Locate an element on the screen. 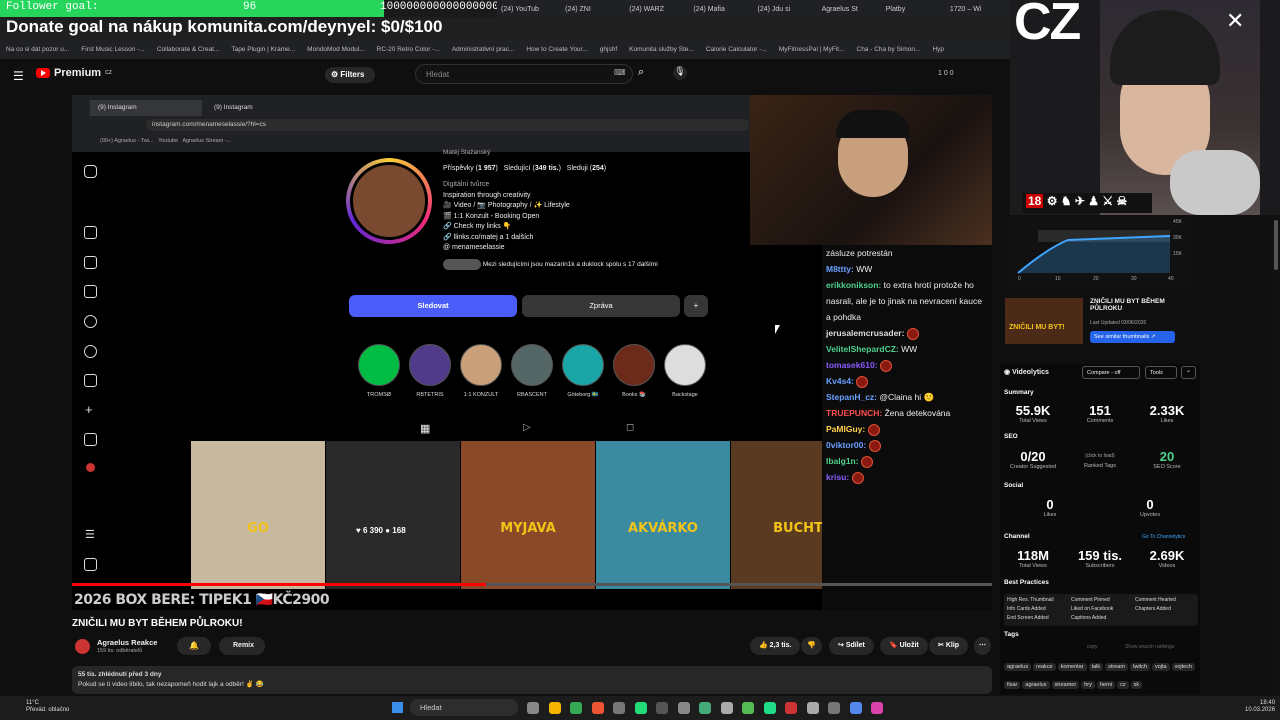 The height and width of the screenshot is (720, 1280). dislike-icon: 👎 is located at coordinates (811, 646).